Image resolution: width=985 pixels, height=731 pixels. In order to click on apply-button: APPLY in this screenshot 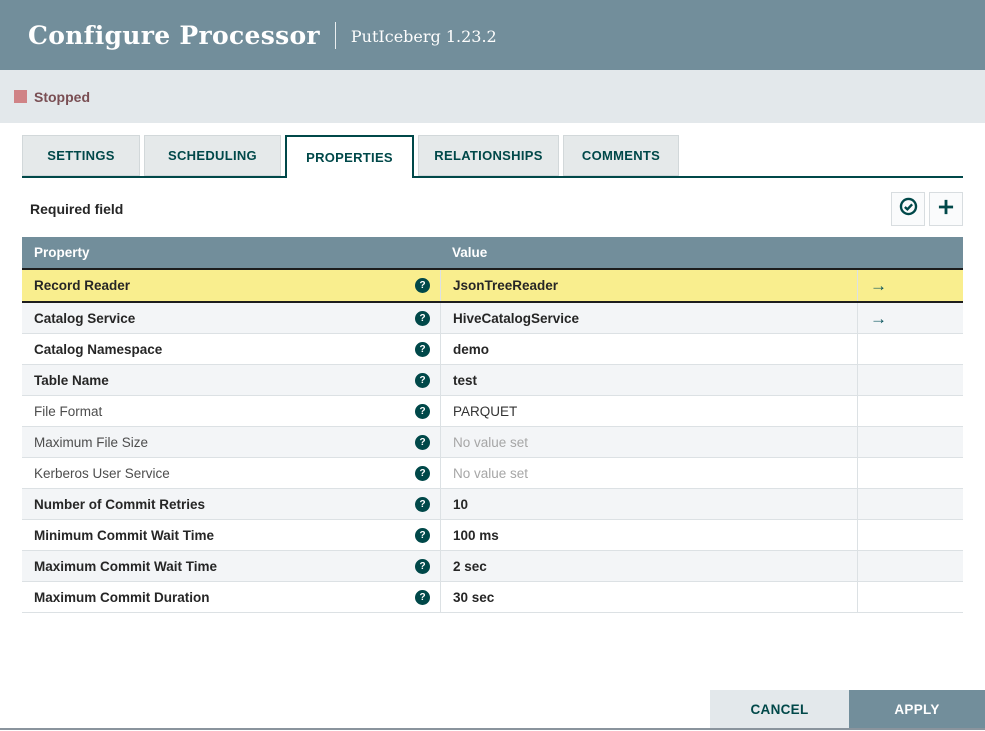, I will do `click(917, 709)`.